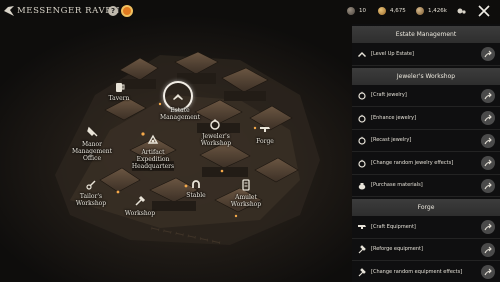 The width and height of the screenshot is (500, 282). What do you see at coordinates (362, 226) in the screenshot?
I see `anvil-icon` at bounding box center [362, 226].